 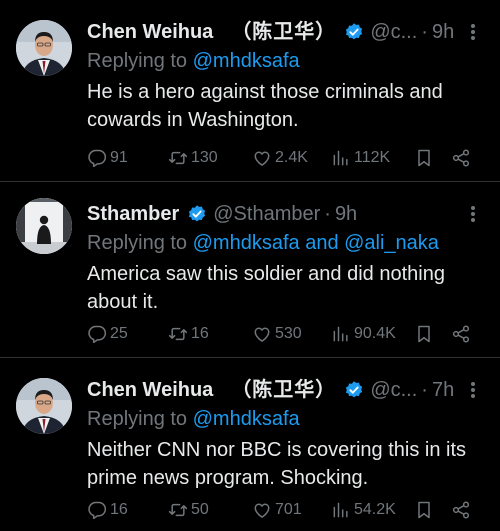 I want to click on tweet-header: Chen Weihua （陈卫华） @c... · 9h, so click(x=285, y=32).